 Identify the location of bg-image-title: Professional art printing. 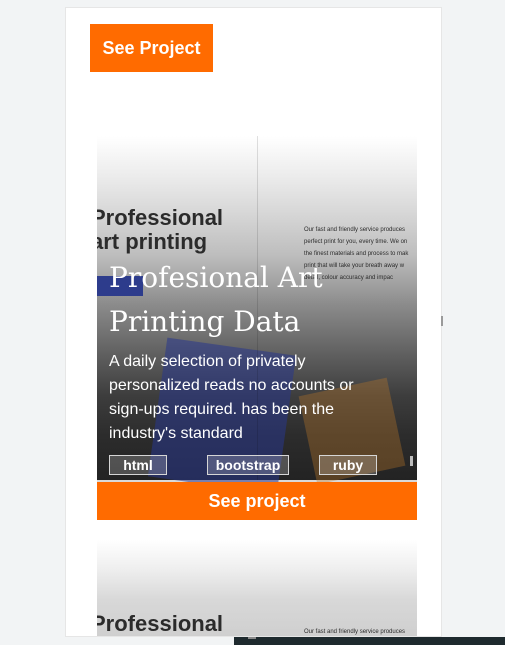
(179, 230).